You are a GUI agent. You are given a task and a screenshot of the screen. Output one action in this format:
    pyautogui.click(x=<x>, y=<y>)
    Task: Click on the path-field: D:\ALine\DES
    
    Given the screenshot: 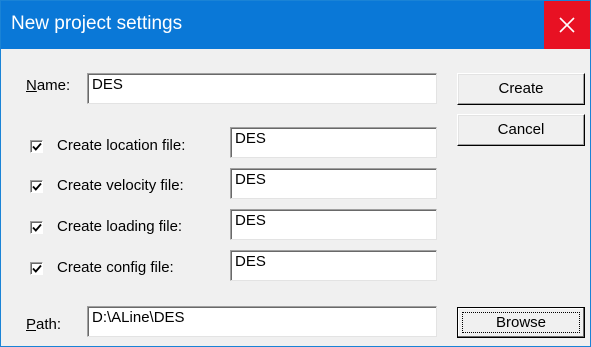 What is the action you would take?
    pyautogui.click(x=262, y=321)
    